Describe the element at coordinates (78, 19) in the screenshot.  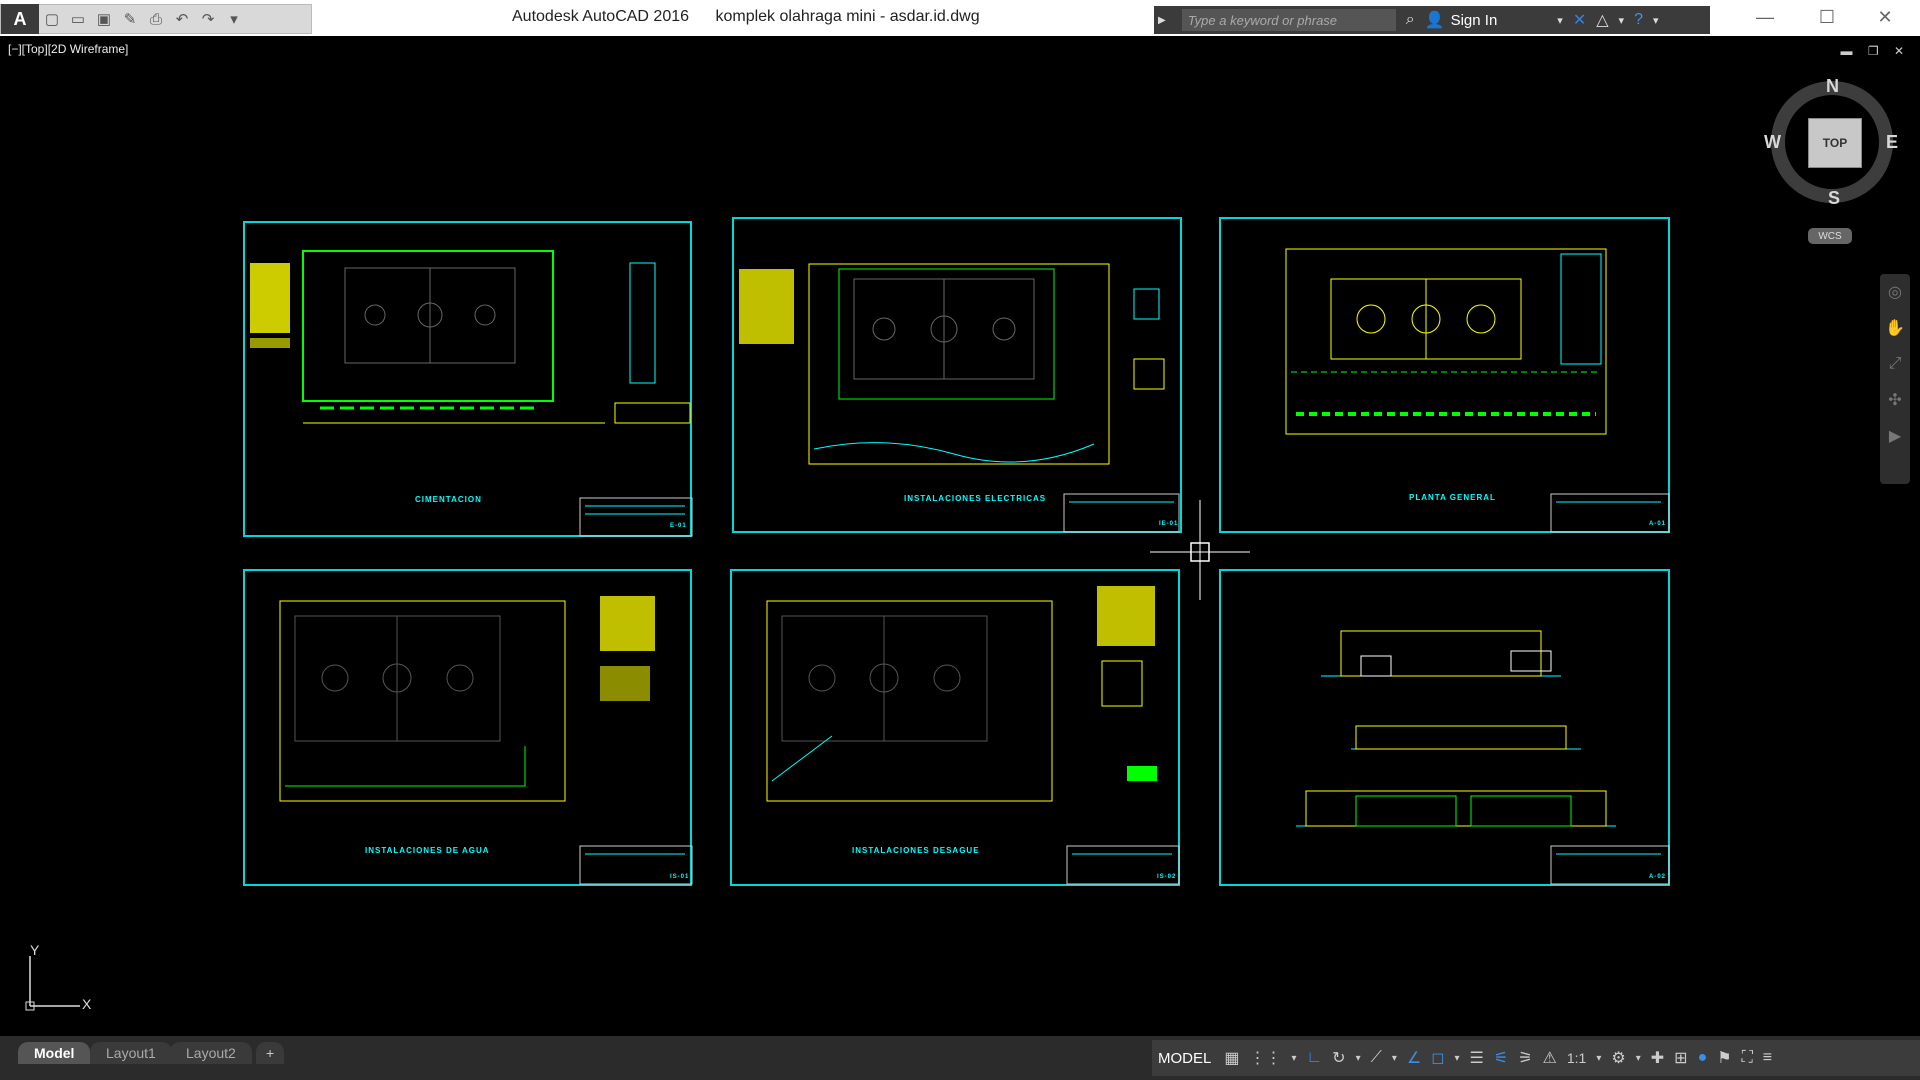
I see `open-icon: ▭` at that location.